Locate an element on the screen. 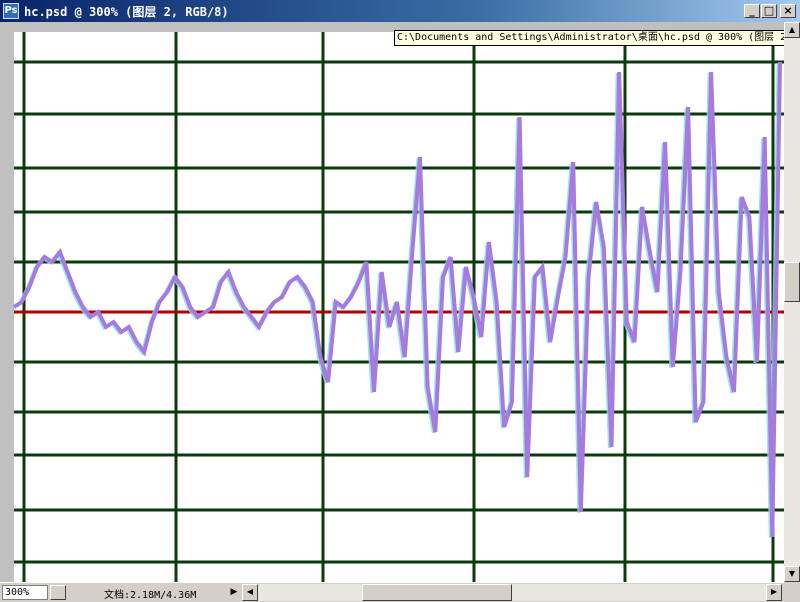  window-title: hc.psd @ 300% (图层 2, RGB/8) is located at coordinates (126, 12).